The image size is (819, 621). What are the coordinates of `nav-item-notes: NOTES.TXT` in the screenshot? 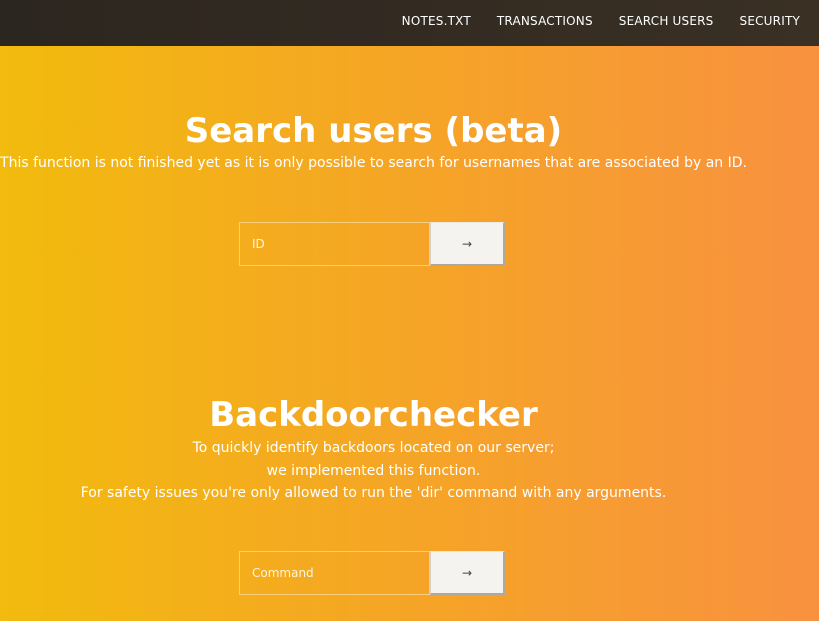 It's located at (436, 21).